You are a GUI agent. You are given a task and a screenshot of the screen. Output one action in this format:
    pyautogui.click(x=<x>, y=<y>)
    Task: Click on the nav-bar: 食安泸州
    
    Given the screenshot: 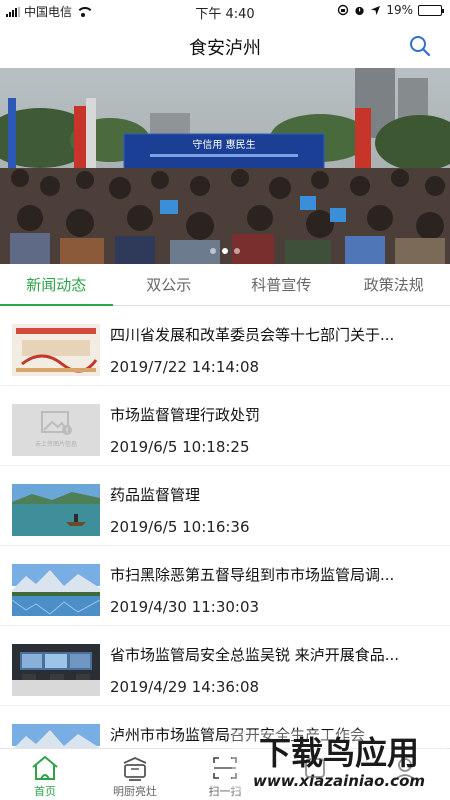 What is the action you would take?
    pyautogui.click(x=225, y=45)
    